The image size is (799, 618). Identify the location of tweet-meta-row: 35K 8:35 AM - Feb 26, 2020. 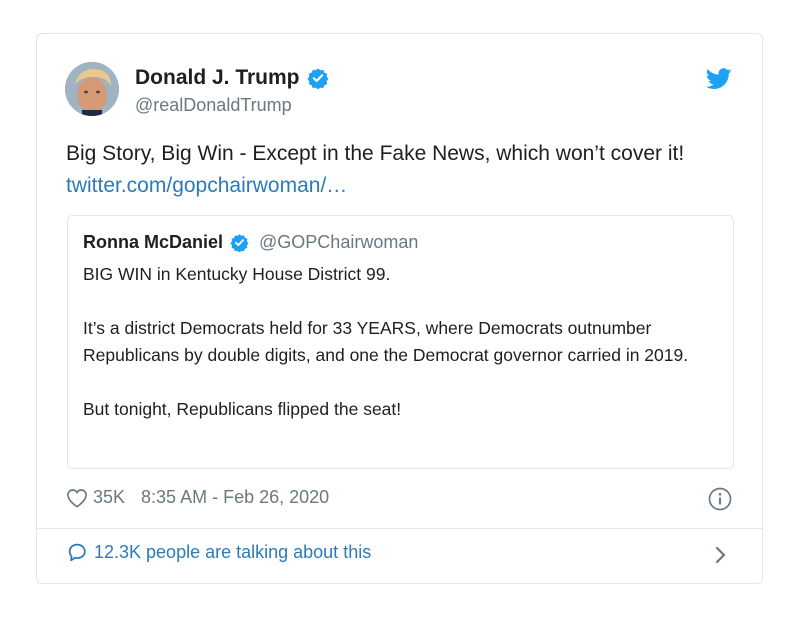
(197, 497).